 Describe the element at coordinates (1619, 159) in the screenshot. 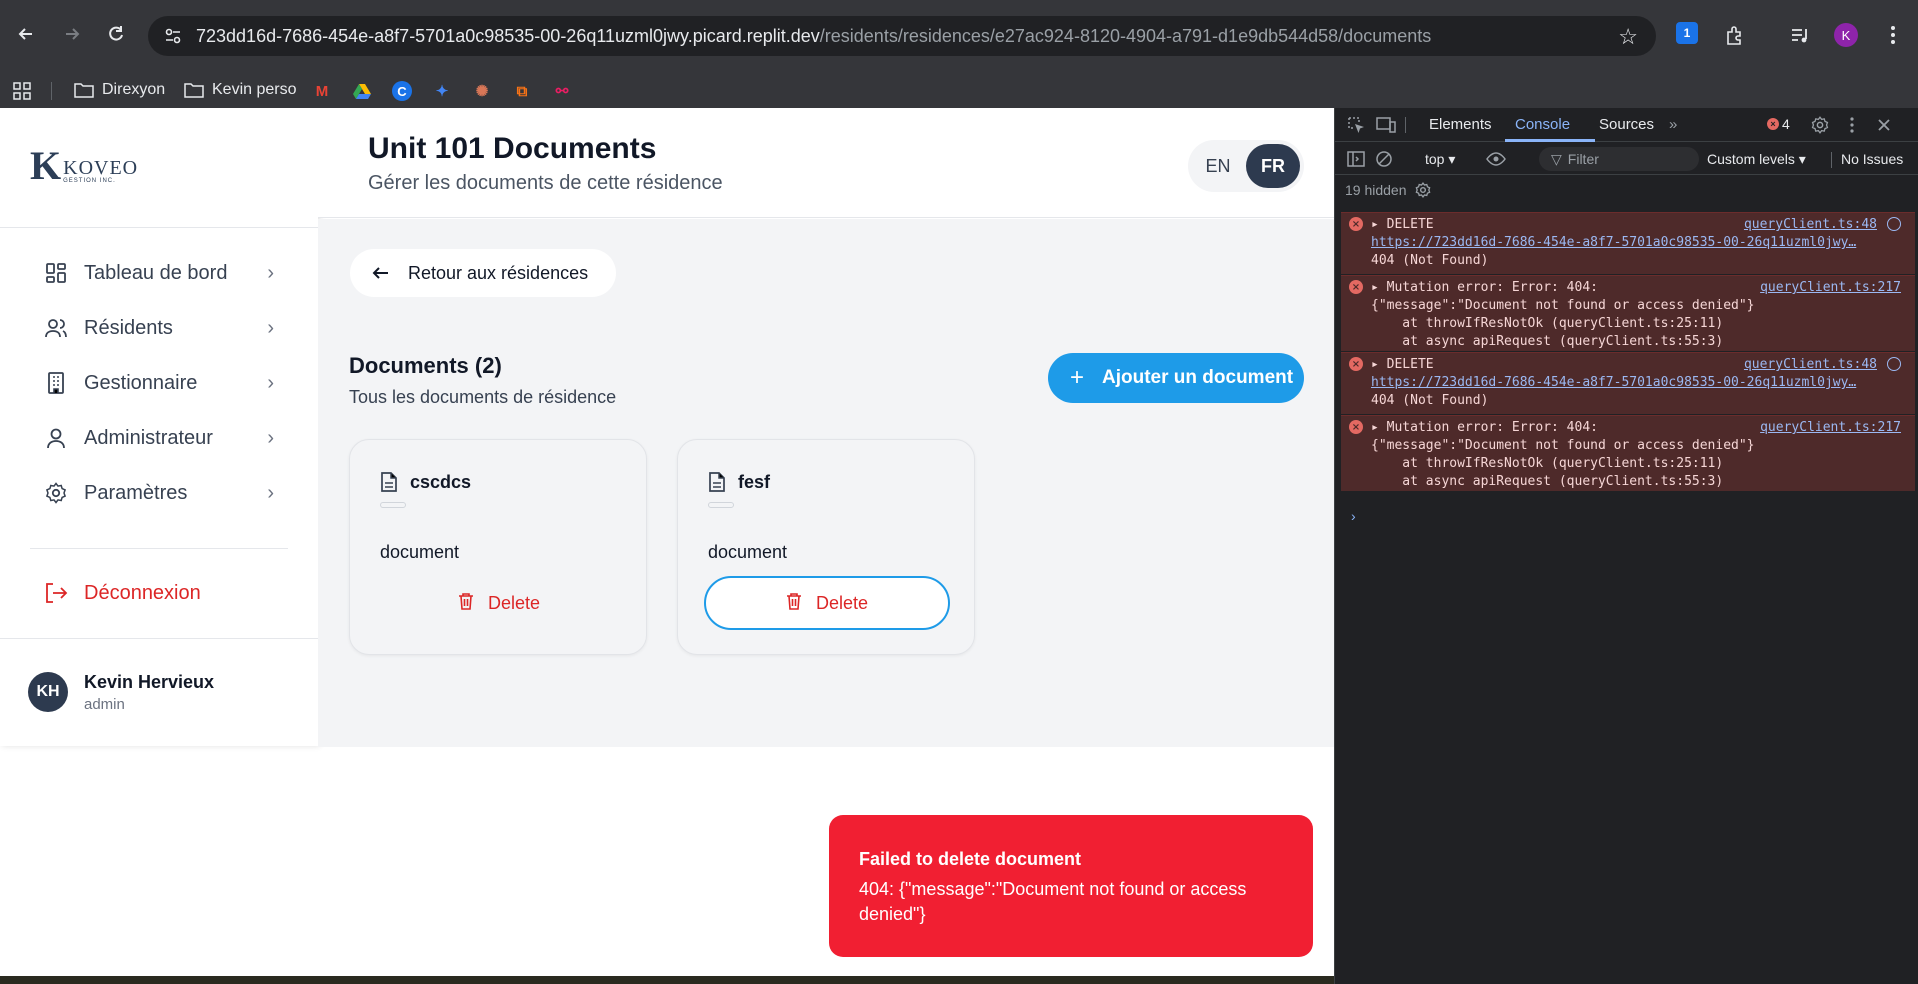

I see `filter-input: ▽ Filter` at that location.